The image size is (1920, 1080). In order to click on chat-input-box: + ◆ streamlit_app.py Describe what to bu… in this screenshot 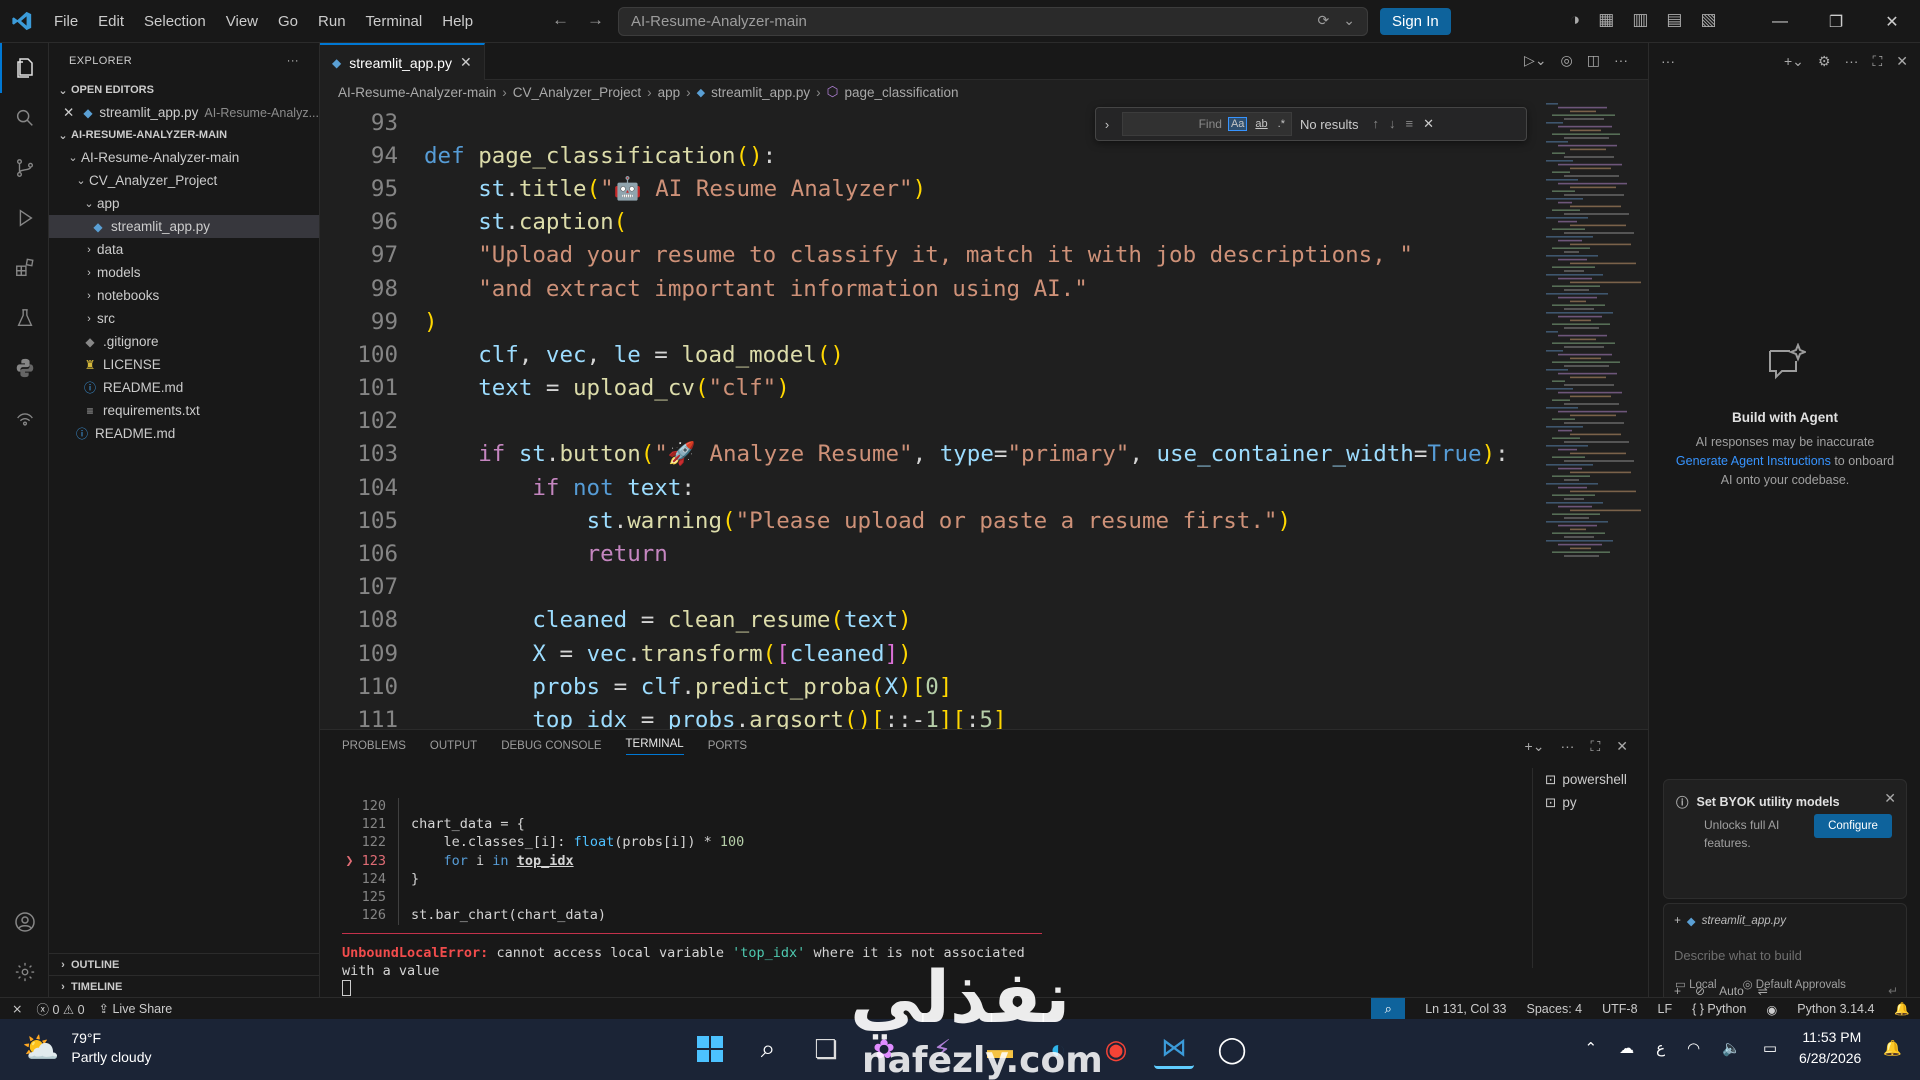, I will do `click(1785, 955)`.